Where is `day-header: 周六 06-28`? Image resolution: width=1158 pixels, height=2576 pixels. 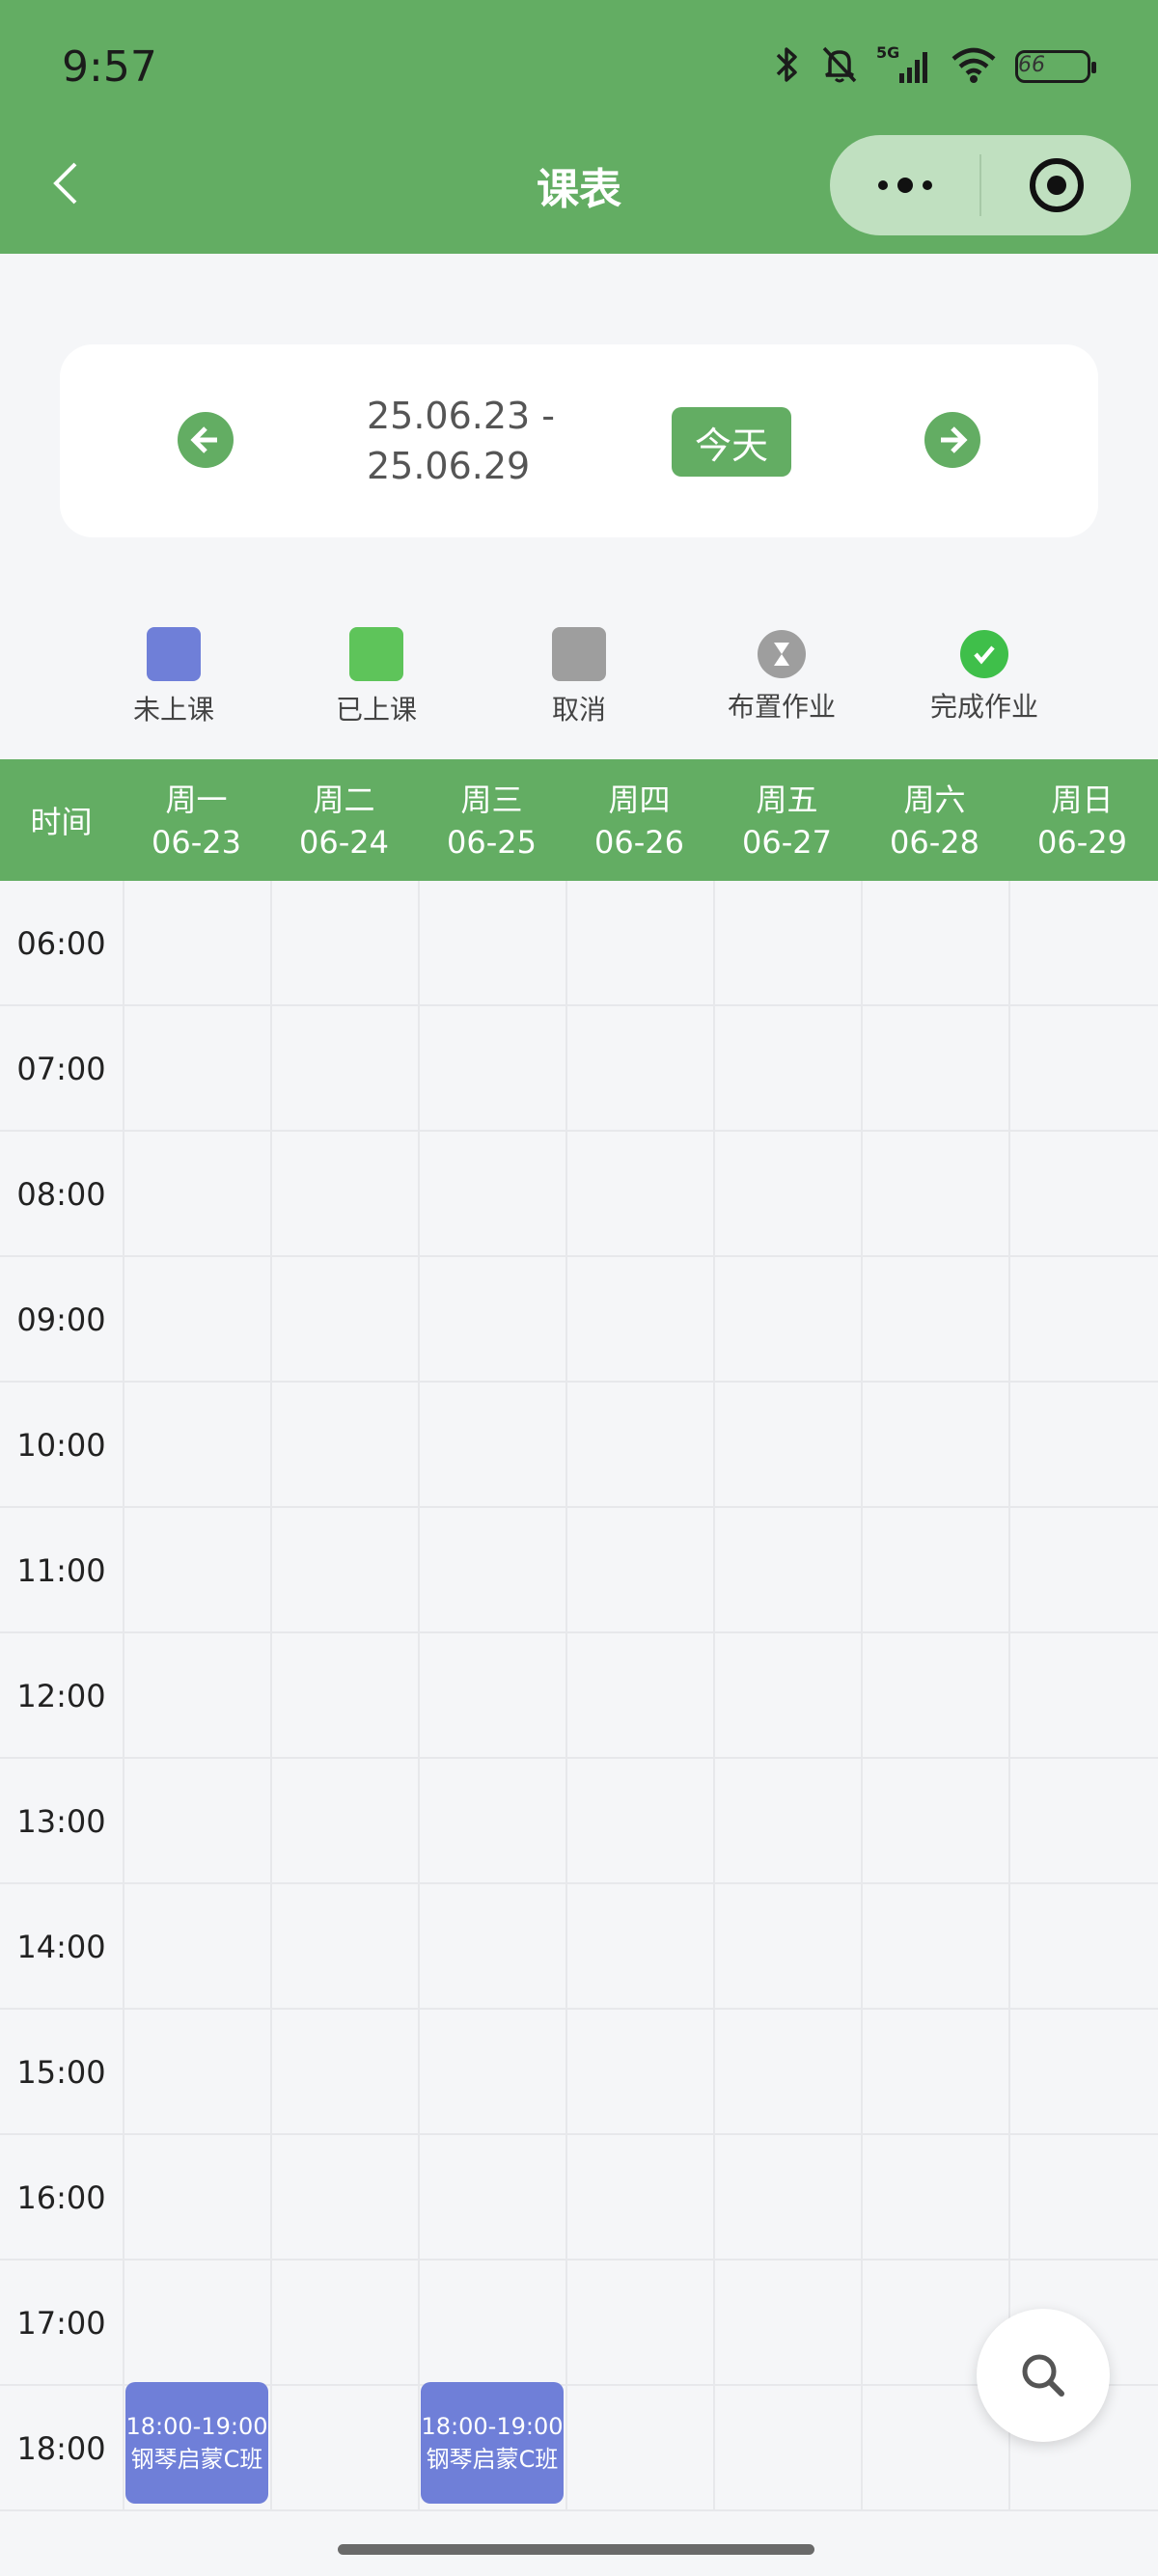 day-header: 周六 06-28 is located at coordinates (934, 821).